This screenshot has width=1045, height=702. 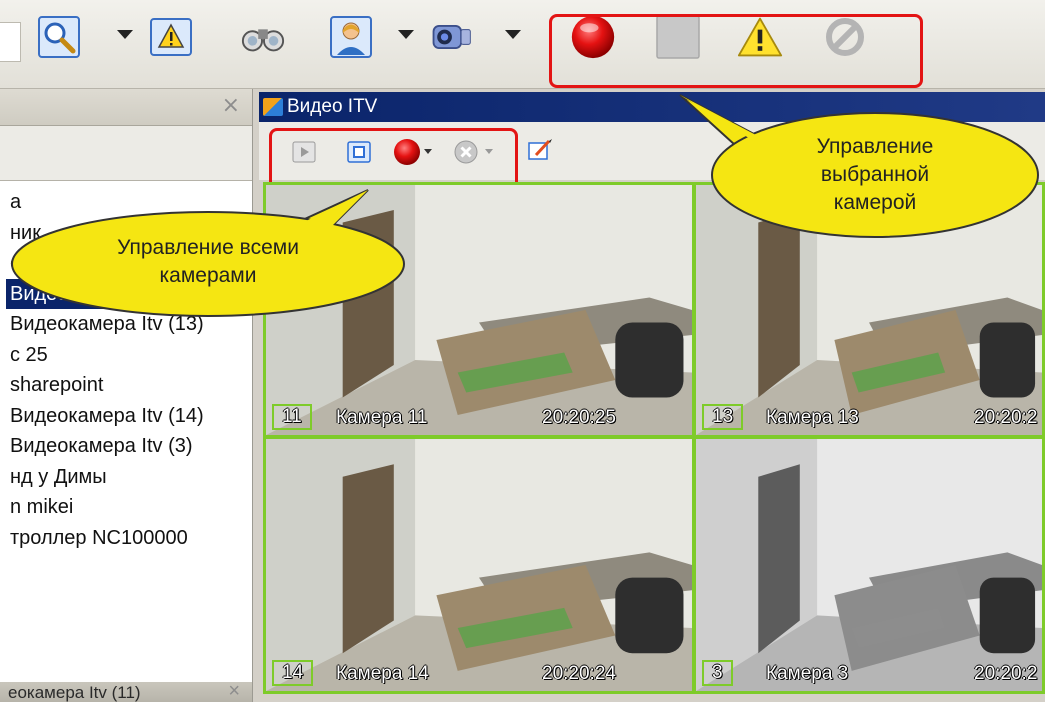 I want to click on edit-layout-icon, so click(x=540, y=150).